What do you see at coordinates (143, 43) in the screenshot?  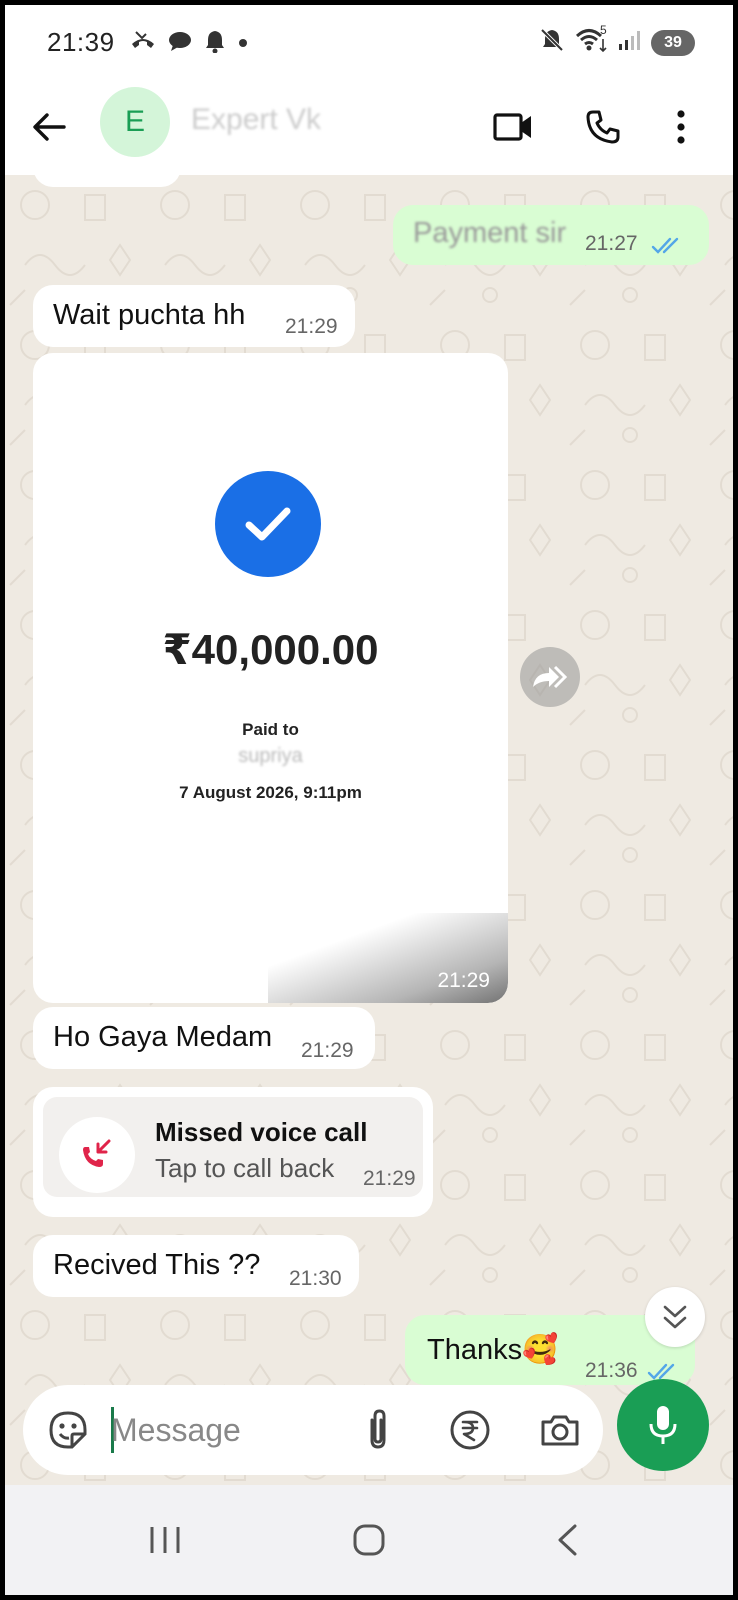 I see `missed-call-notification-icon` at bounding box center [143, 43].